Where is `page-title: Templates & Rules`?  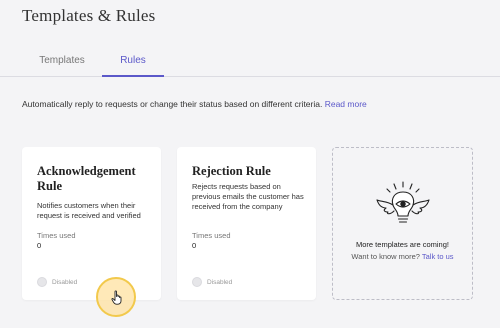 page-title: Templates & Rules is located at coordinates (89, 15).